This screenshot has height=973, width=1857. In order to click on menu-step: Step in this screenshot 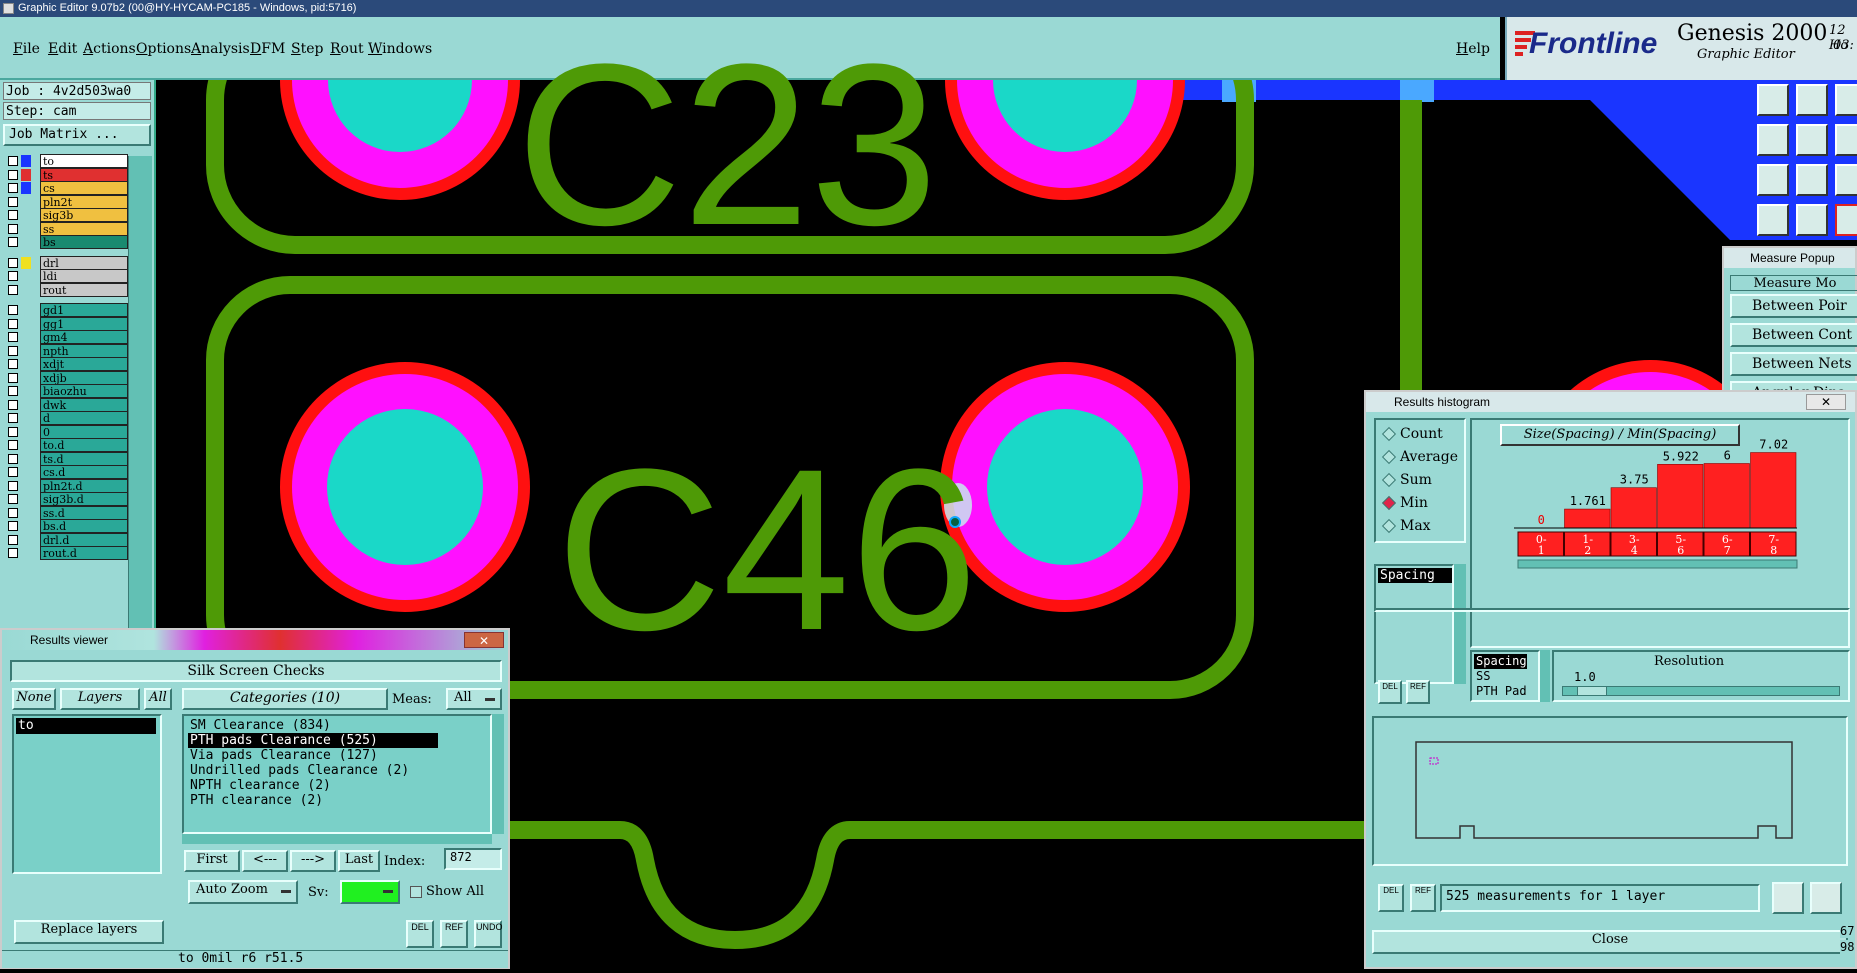, I will do `click(307, 49)`.